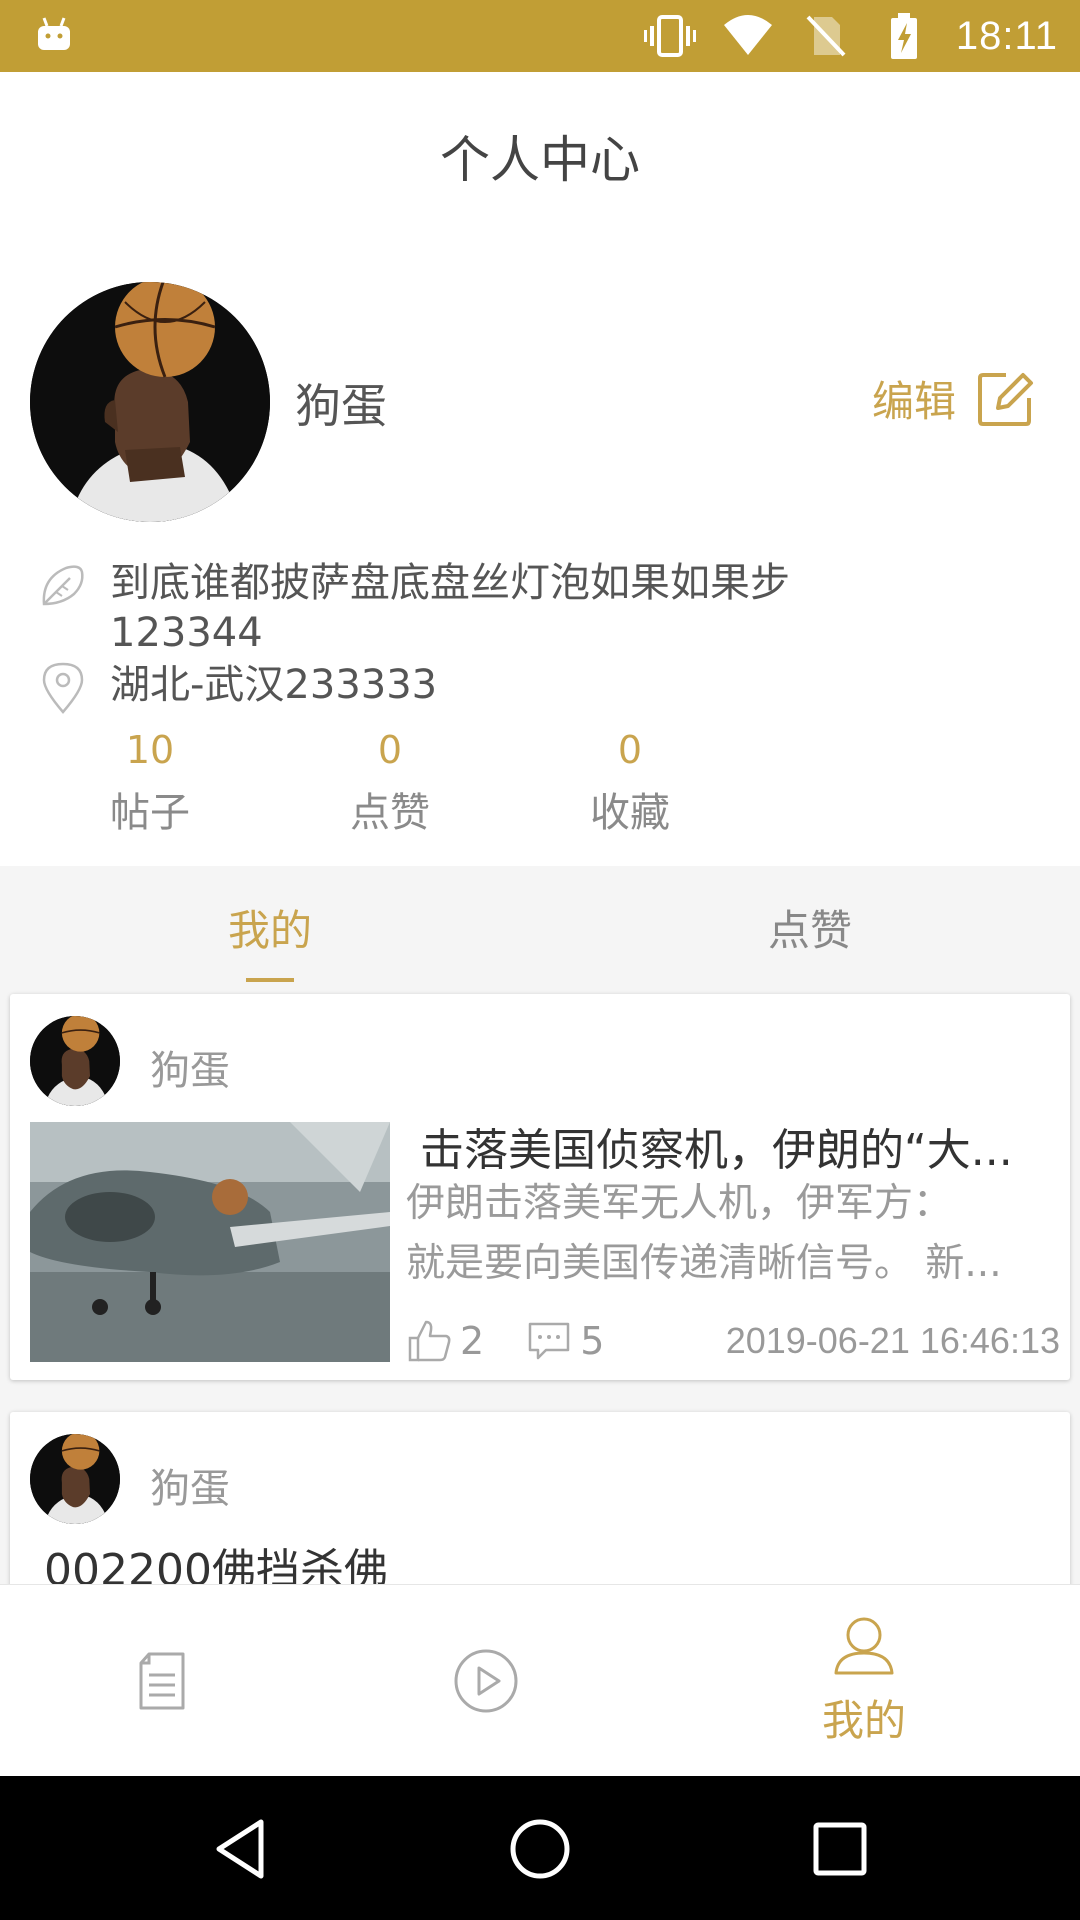 This screenshot has width=1080, height=1920. I want to click on home-icon, so click(540, 1849).